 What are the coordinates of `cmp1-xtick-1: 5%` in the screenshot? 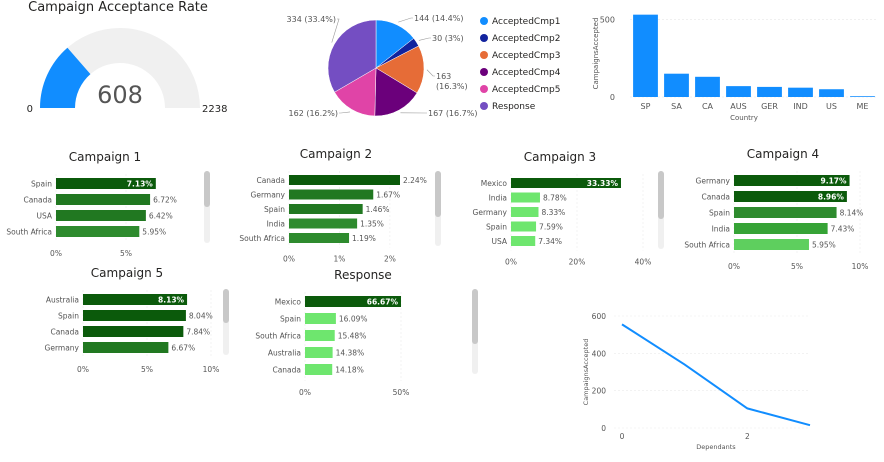 It's located at (126, 253).